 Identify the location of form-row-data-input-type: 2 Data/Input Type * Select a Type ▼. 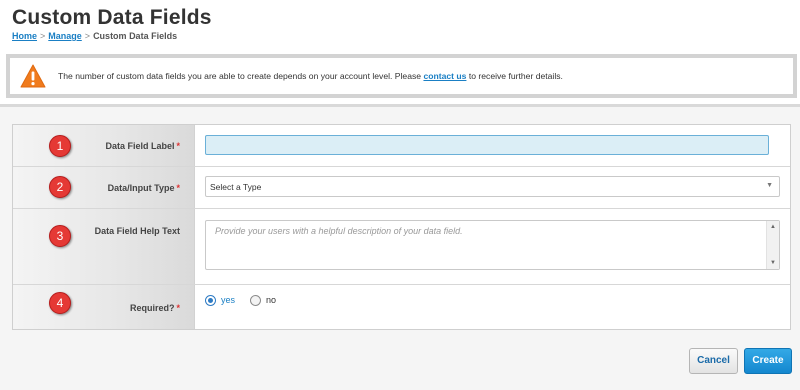
(401, 188).